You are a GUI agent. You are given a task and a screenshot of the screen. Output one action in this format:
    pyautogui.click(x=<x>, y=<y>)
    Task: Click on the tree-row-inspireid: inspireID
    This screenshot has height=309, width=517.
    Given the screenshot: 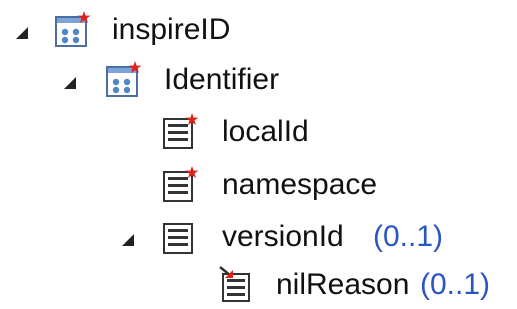 What is the action you would take?
    pyautogui.click(x=150, y=31)
    